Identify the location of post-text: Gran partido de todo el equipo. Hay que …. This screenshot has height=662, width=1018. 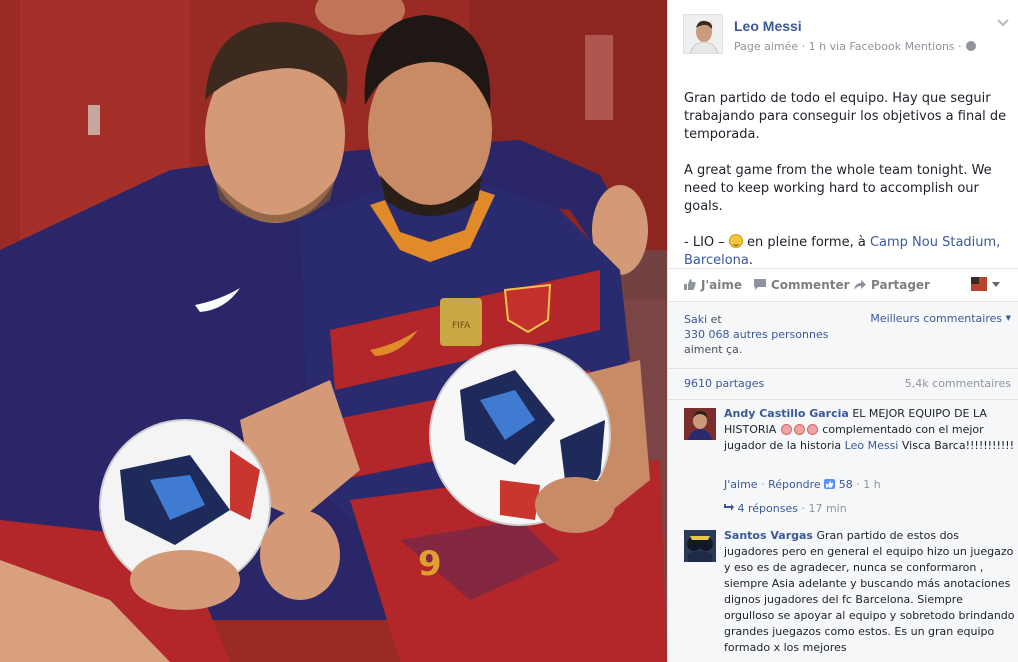
(849, 189).